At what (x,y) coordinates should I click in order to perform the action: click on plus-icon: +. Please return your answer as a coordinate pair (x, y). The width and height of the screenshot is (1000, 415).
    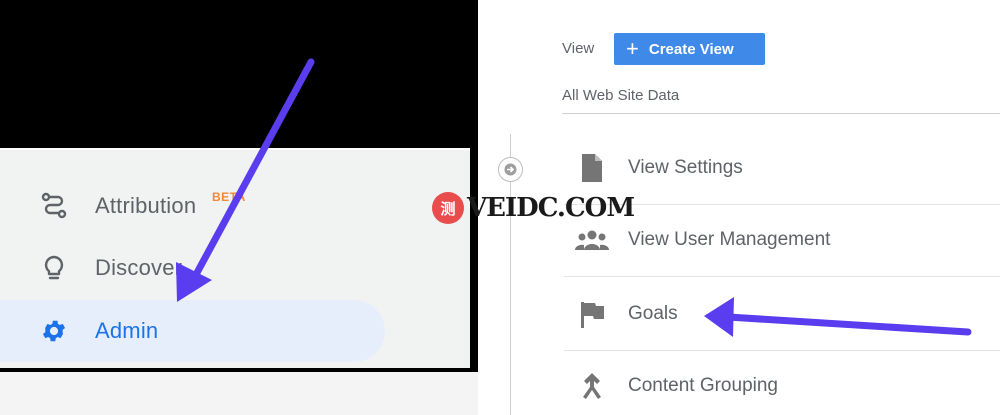
    Looking at the image, I should click on (632, 48).